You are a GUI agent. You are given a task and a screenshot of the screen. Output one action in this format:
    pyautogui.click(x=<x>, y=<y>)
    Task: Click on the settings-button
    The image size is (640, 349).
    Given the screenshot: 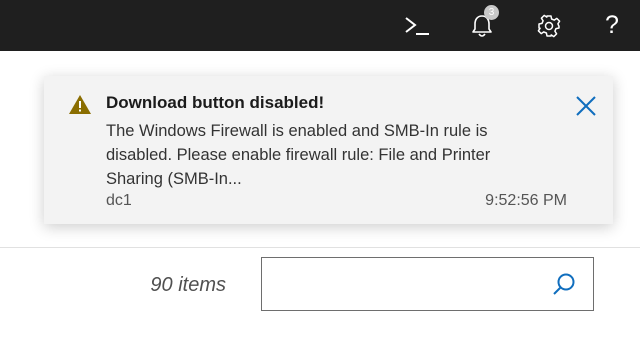 What is the action you would take?
    pyautogui.click(x=549, y=25)
    